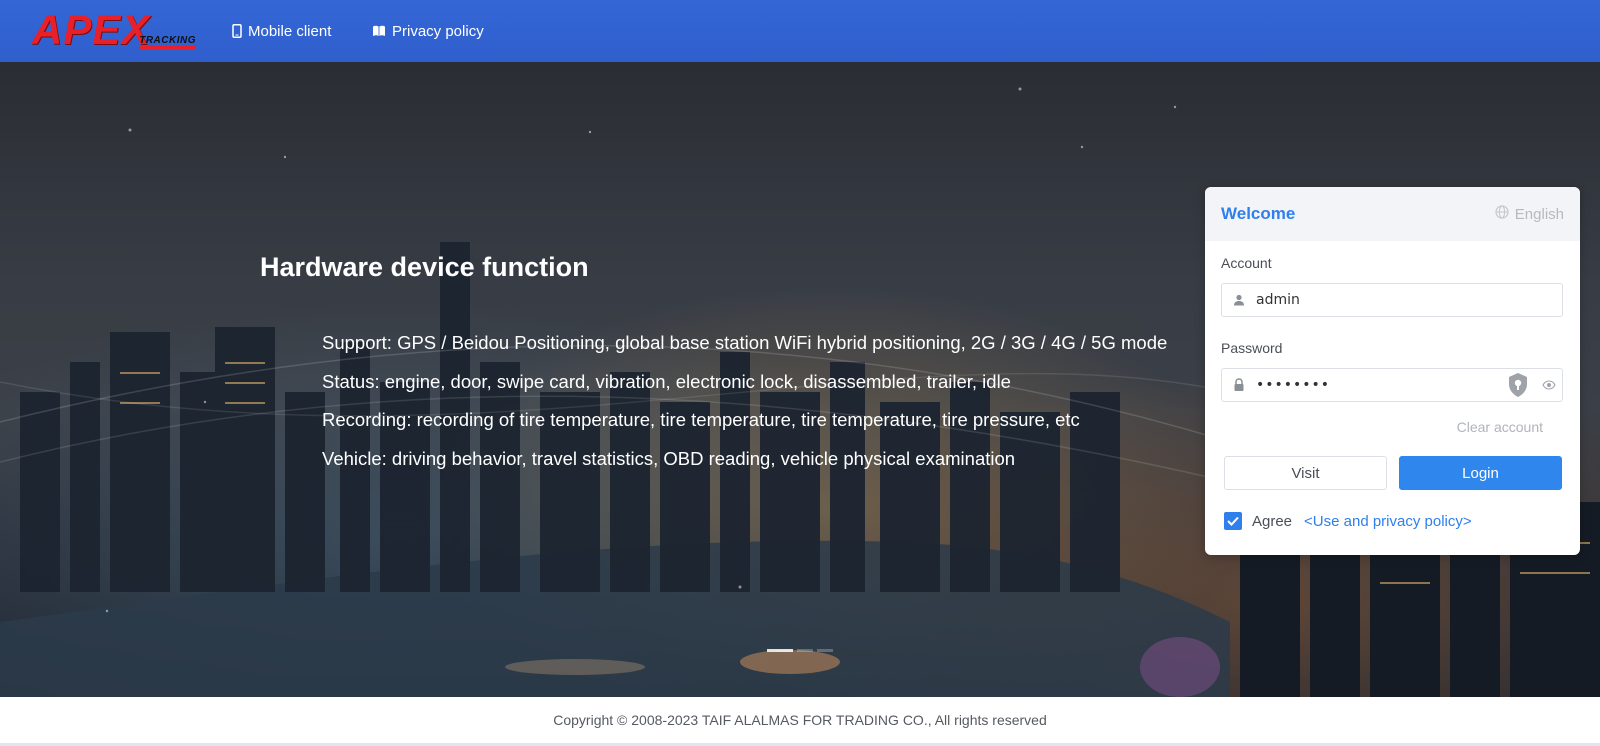  What do you see at coordinates (1258, 213) in the screenshot?
I see `welcome-title: Welcome` at bounding box center [1258, 213].